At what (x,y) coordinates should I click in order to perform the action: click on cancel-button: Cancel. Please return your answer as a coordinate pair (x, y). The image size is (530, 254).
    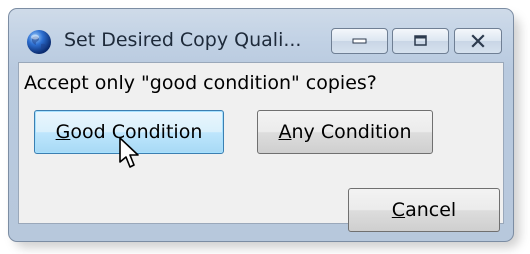
    Looking at the image, I should click on (424, 210).